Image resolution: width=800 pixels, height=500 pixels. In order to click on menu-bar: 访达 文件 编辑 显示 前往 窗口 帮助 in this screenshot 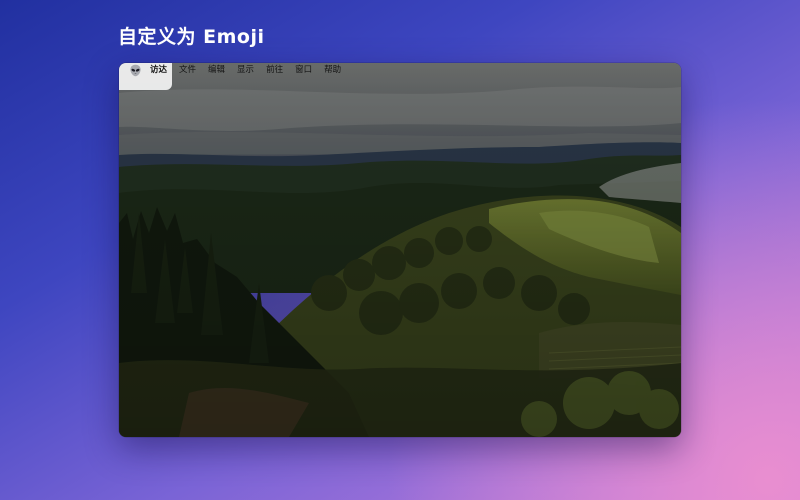, I will do `click(400, 76)`.